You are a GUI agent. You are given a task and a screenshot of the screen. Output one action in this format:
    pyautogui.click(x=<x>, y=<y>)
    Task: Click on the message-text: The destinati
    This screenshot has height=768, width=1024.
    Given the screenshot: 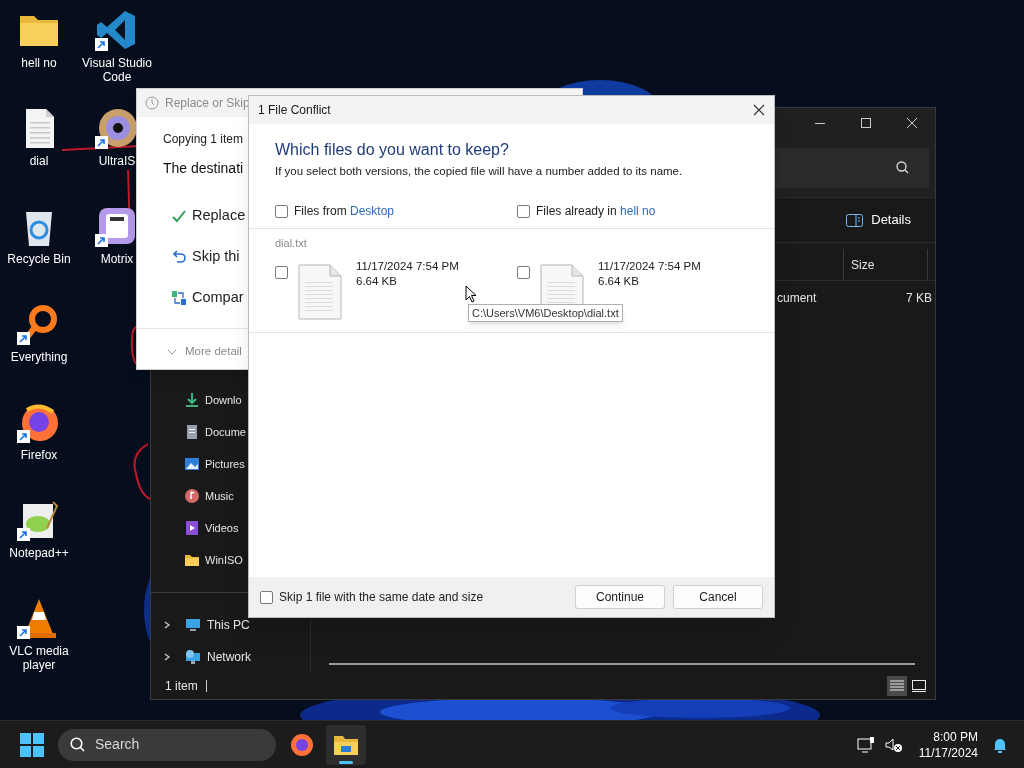 What is the action you would take?
    pyautogui.click(x=203, y=168)
    